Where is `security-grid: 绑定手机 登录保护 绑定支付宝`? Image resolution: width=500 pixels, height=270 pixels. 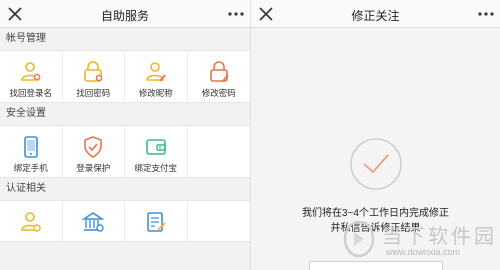
security-grid: 绑定手机 登录保护 绑定支付宝 is located at coordinates (125, 151).